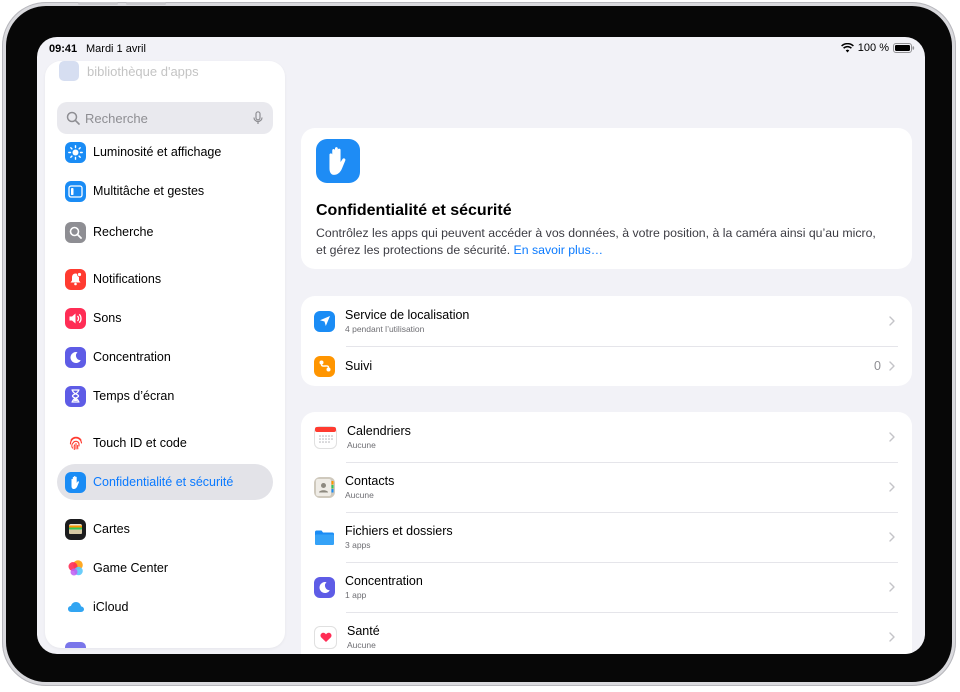 The image size is (960, 692). I want to click on multitask-icon, so click(75, 191).